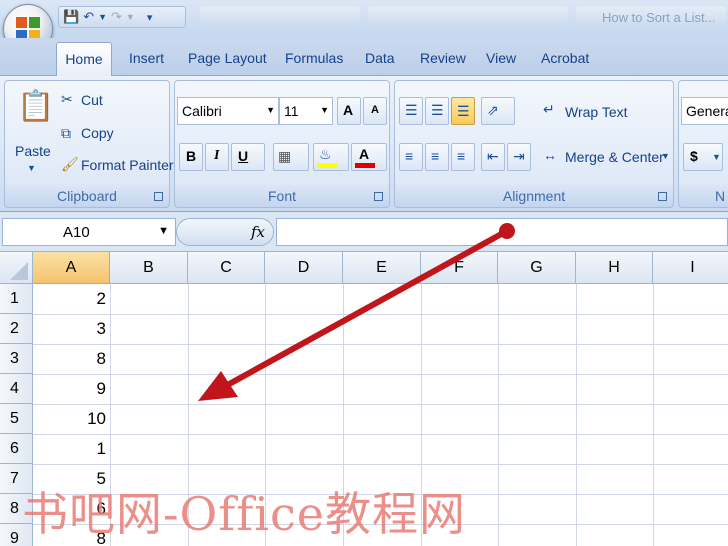 The height and width of the screenshot is (546, 728). I want to click on arrow-shaft, so click(363, 310).